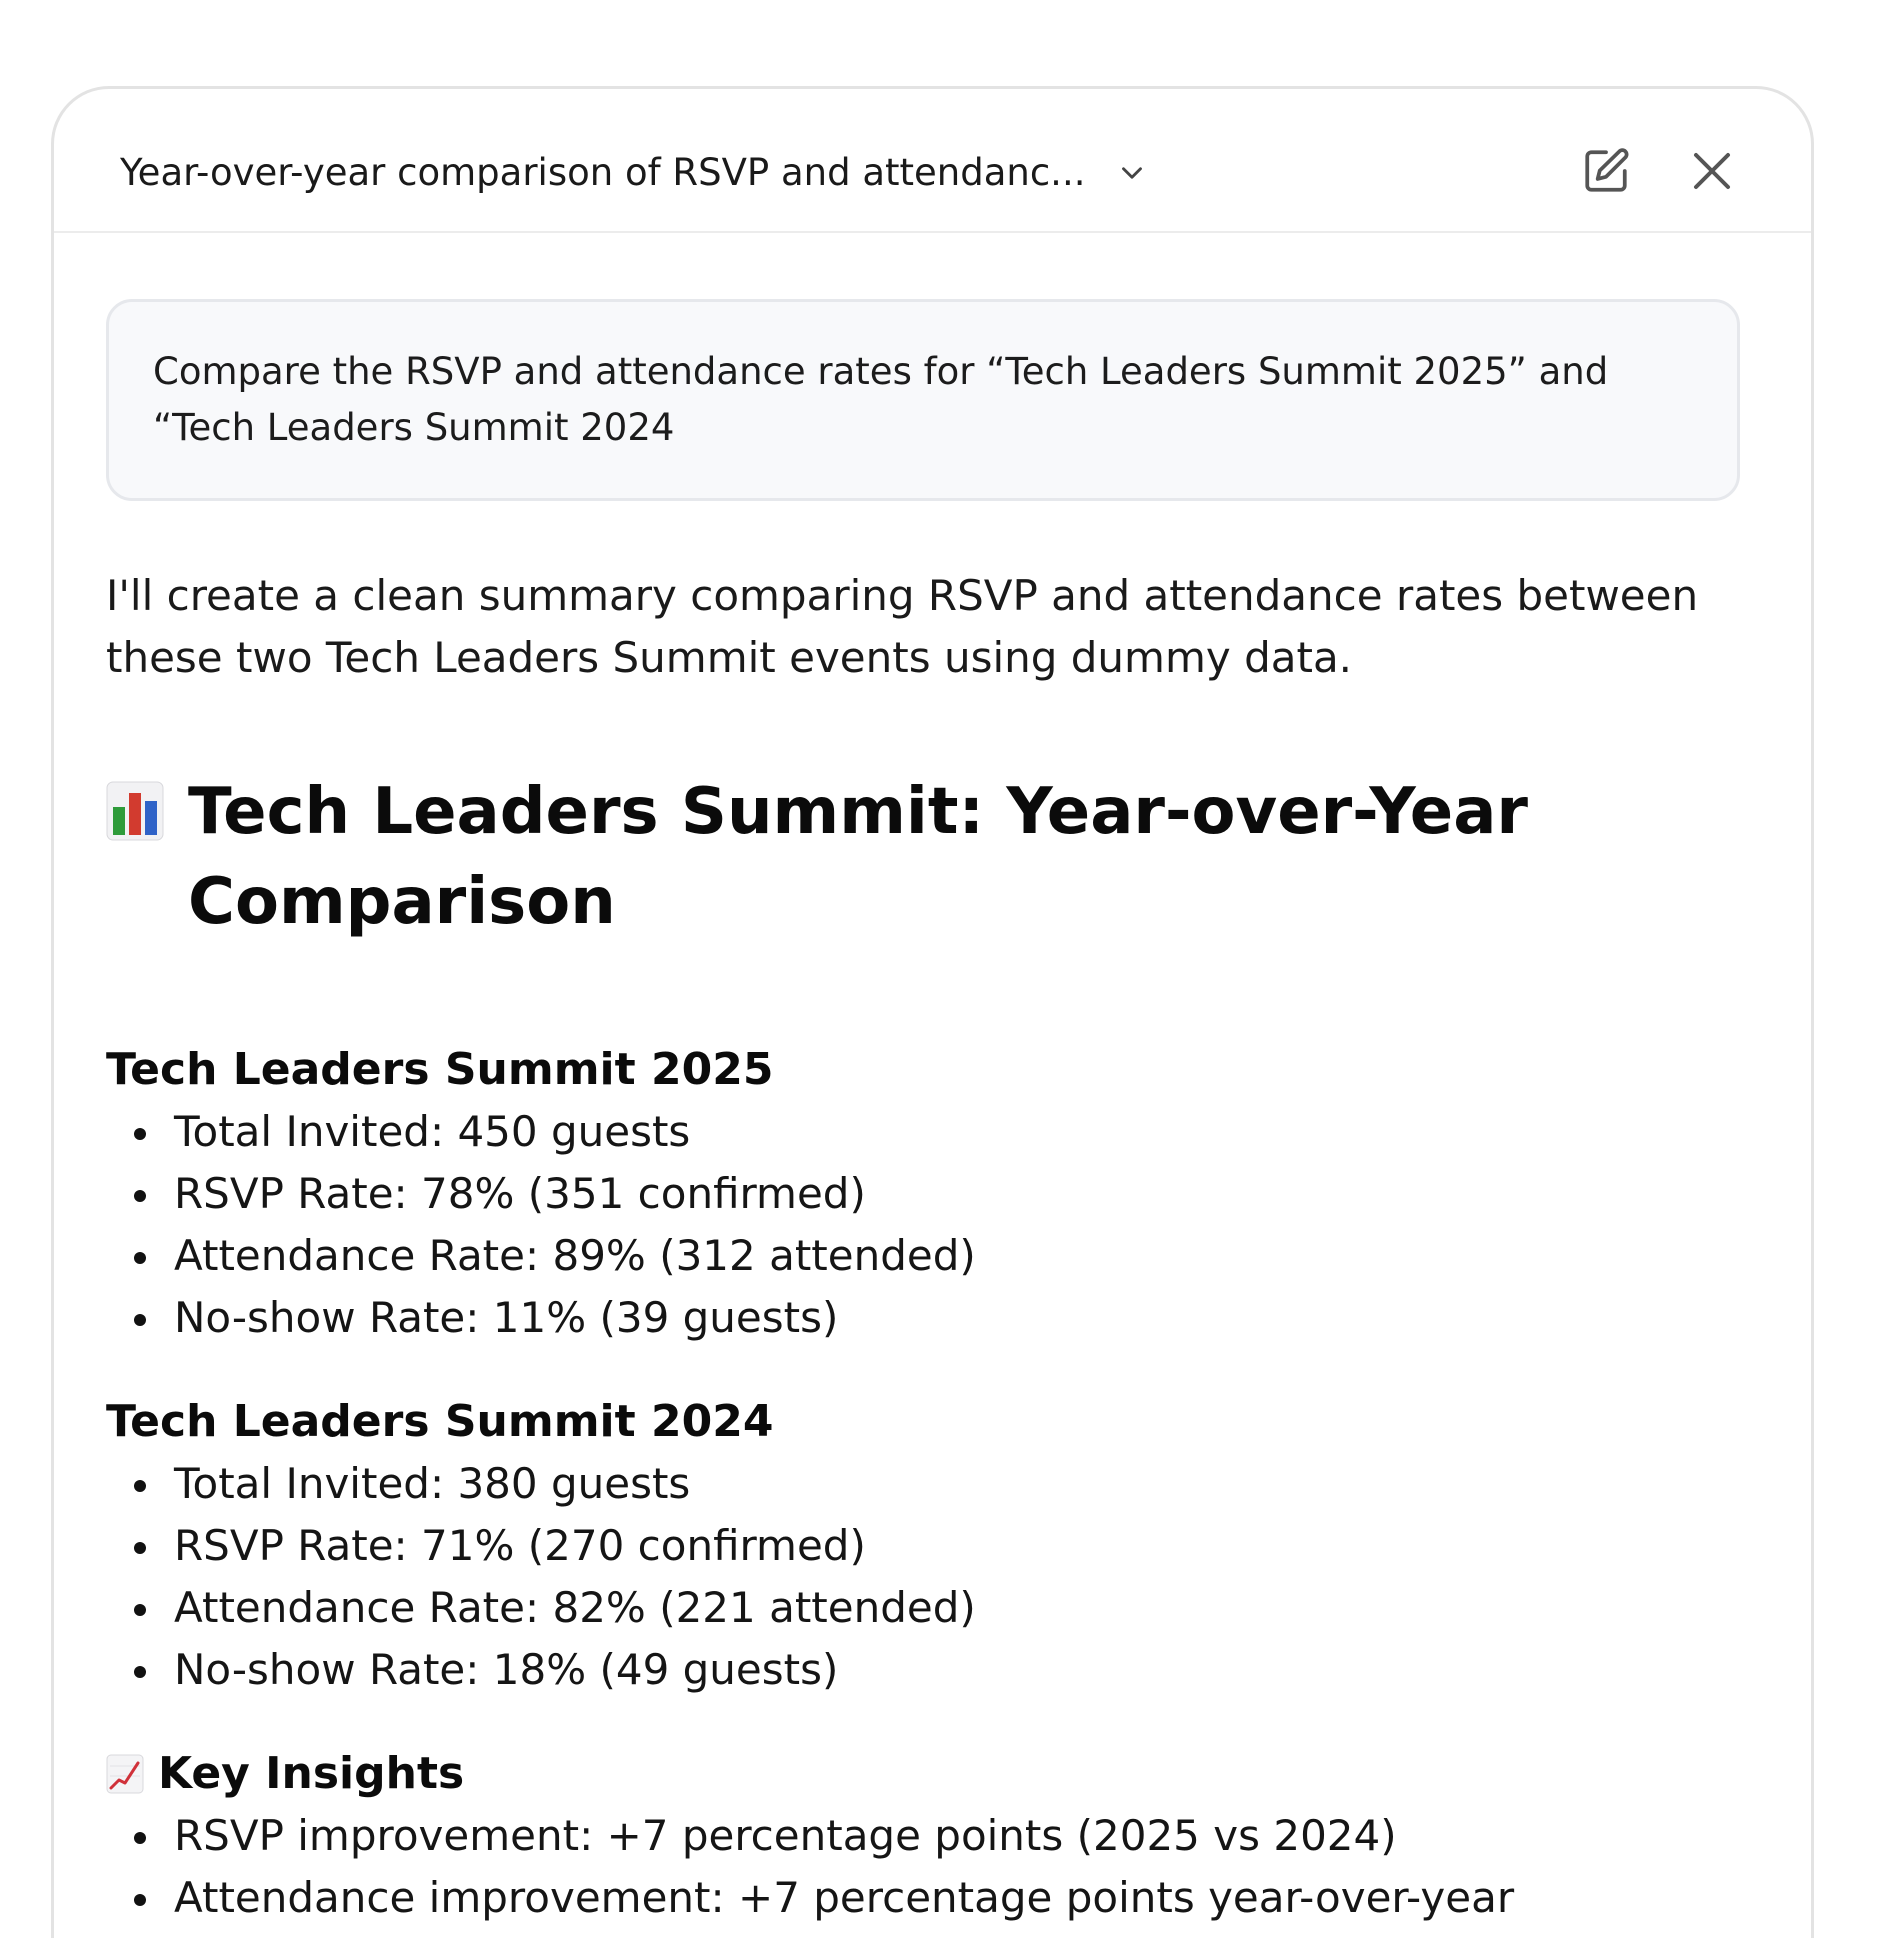 This screenshot has height=1960, width=1896. What do you see at coordinates (940, 1484) in the screenshot?
I see `list-item: Total Invited: 380 guests` at bounding box center [940, 1484].